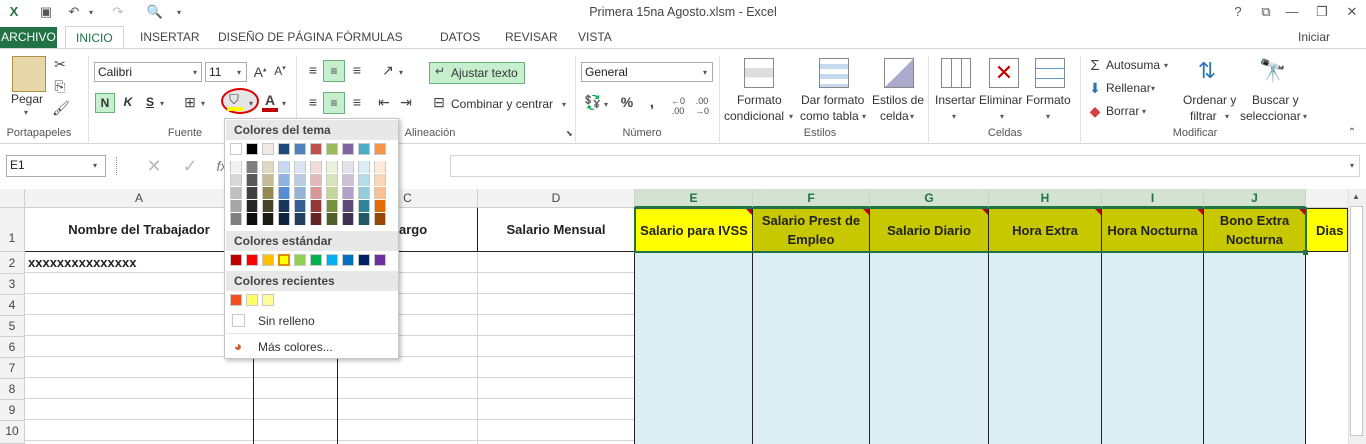 The height and width of the screenshot is (444, 1366). What do you see at coordinates (12, 305) in the screenshot?
I see `row-header-4: 4` at bounding box center [12, 305].